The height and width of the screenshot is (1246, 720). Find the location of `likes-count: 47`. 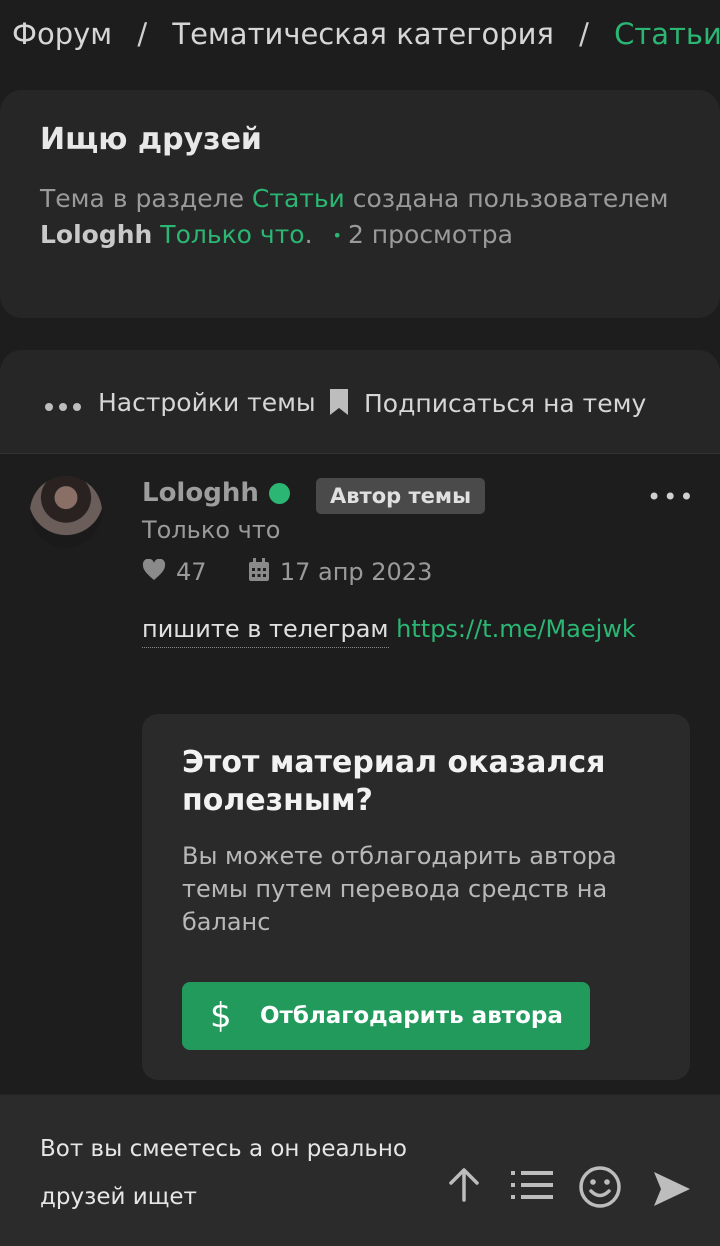

likes-count: 47 is located at coordinates (191, 572).